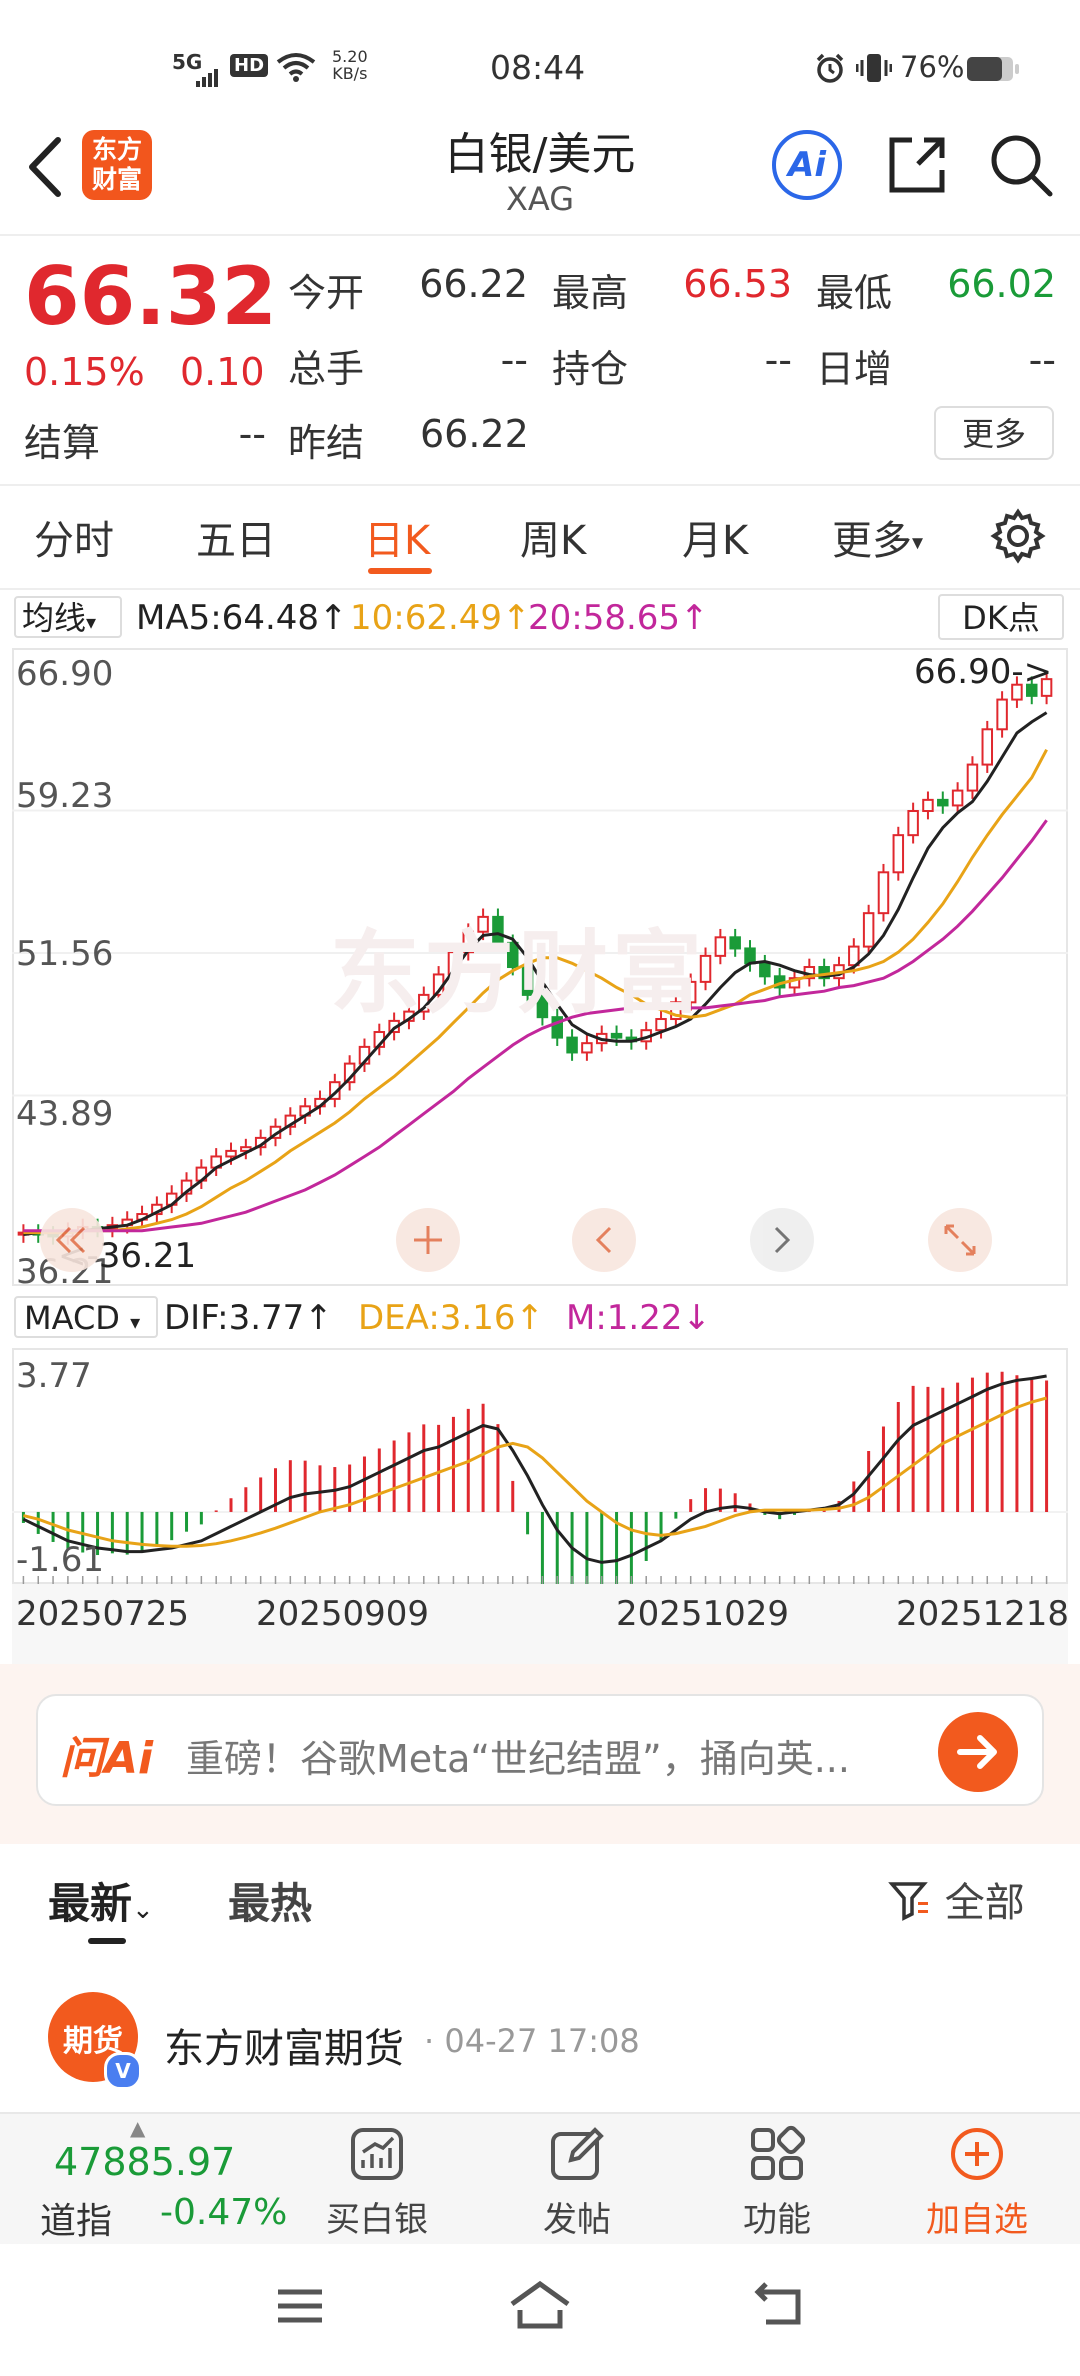 This screenshot has width=1080, height=2376. What do you see at coordinates (977, 2154) in the screenshot?
I see `add-circle-icon` at bounding box center [977, 2154].